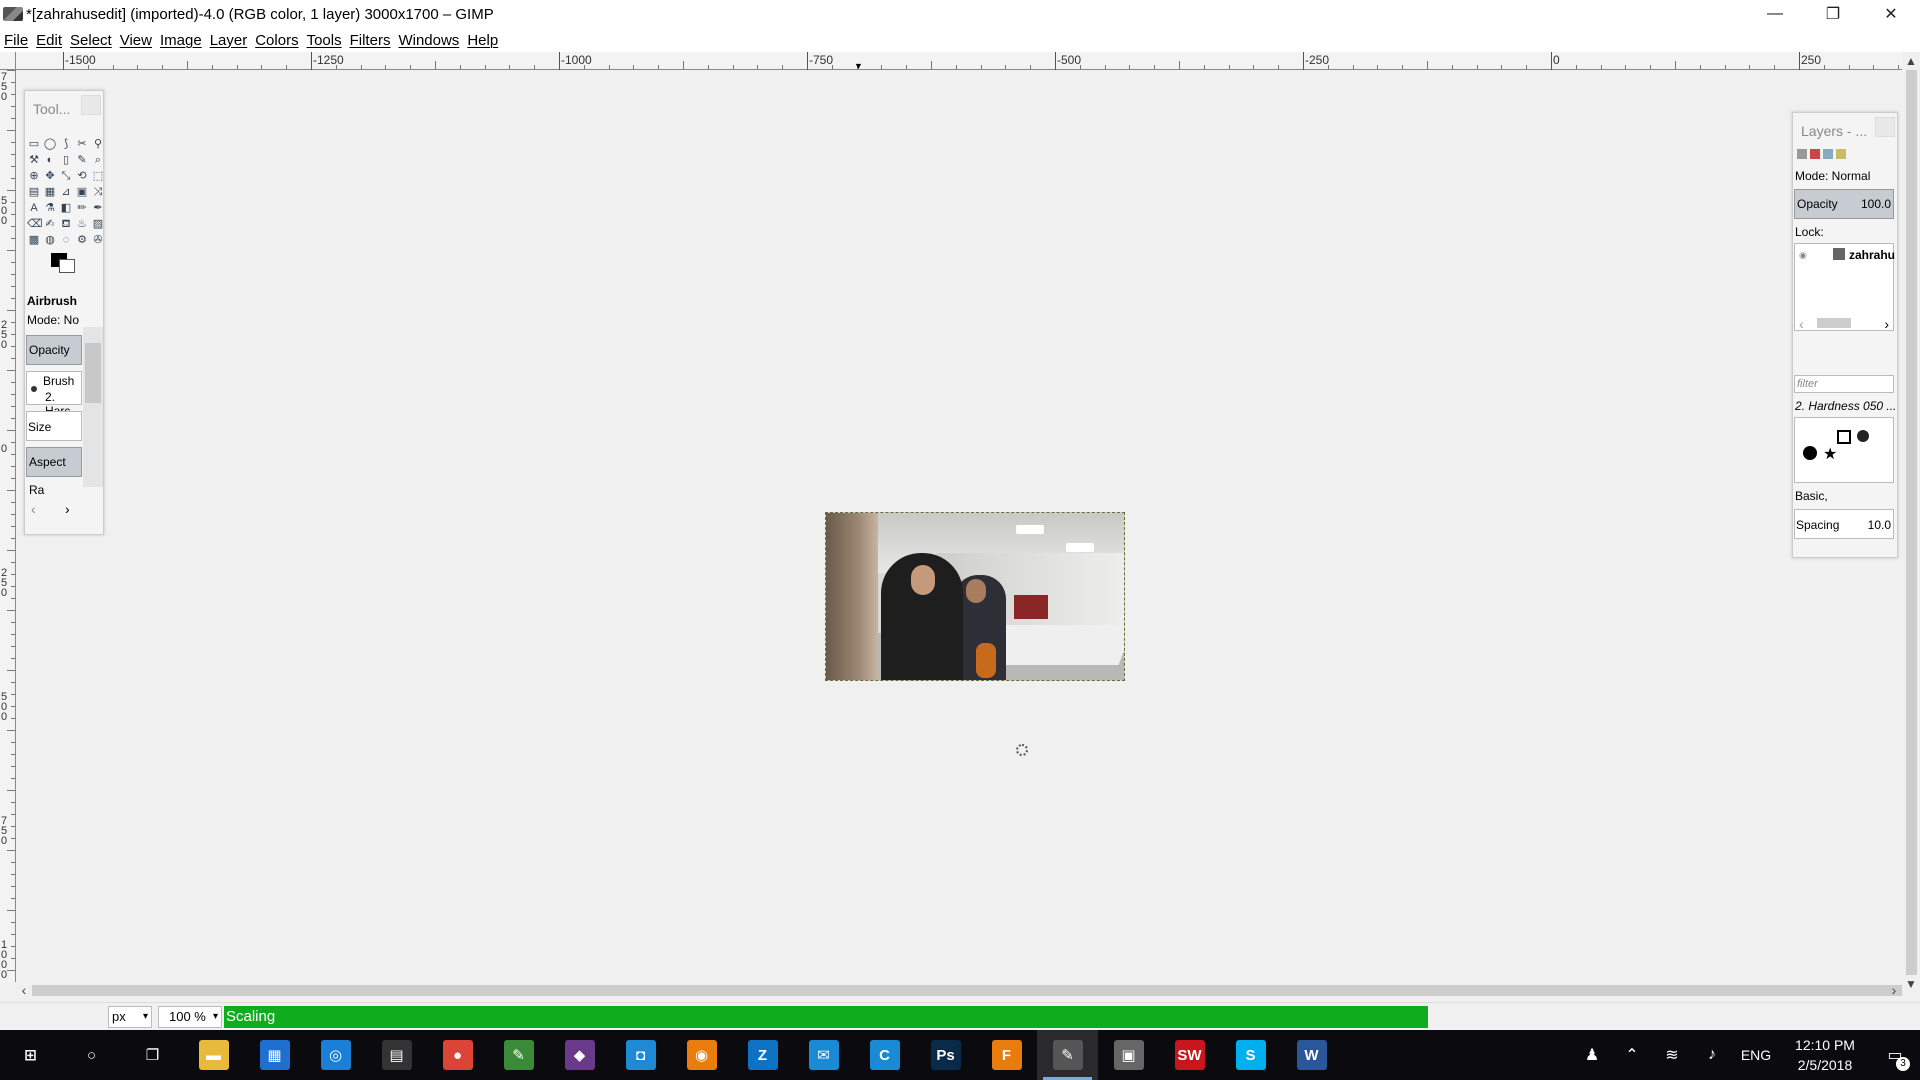  I want to click on visibility-eye-icon: ◉, so click(1803, 255).